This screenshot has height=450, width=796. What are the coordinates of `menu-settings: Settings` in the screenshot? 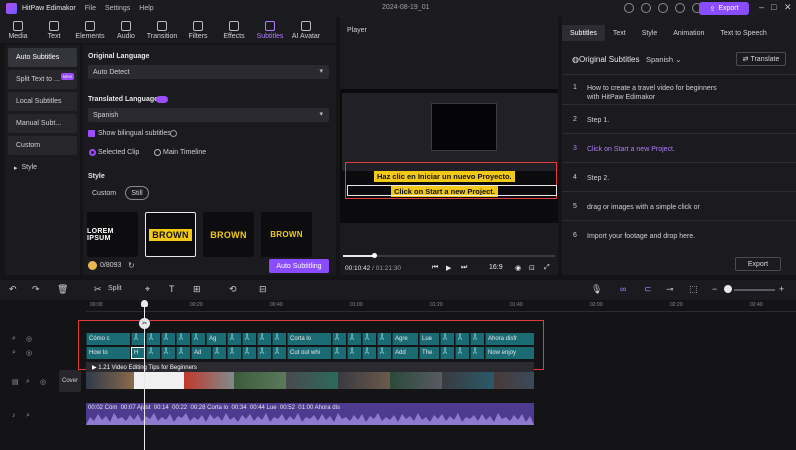 It's located at (117, 8).